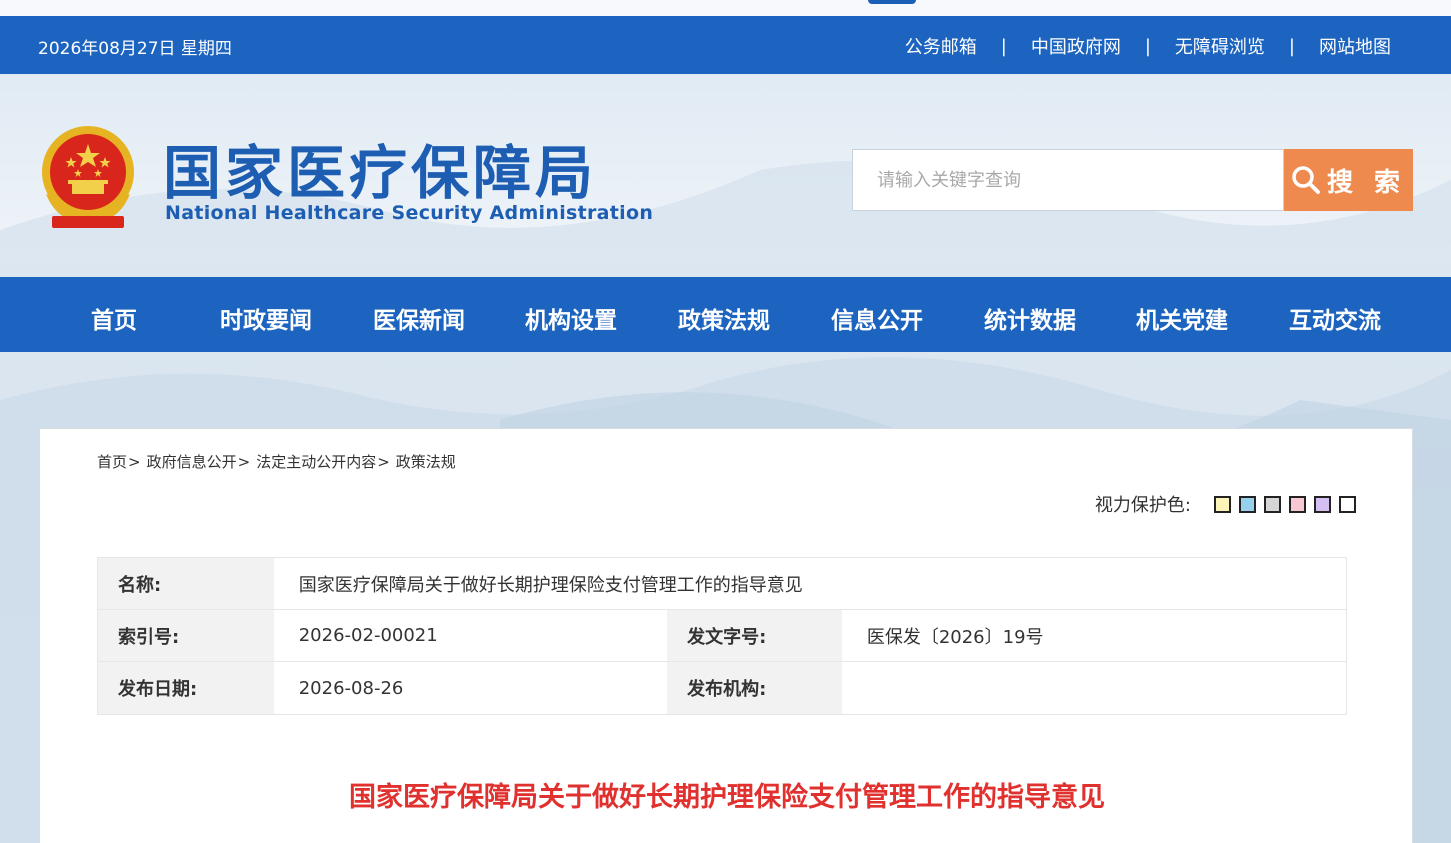  What do you see at coordinates (380, 168) in the screenshot?
I see `site-title: 国家医疗保障局` at bounding box center [380, 168].